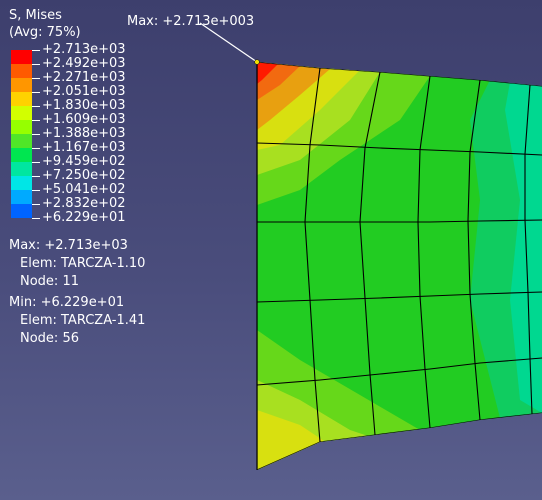  I want to click on legend-value: +2.492e+03, so click(84, 63).